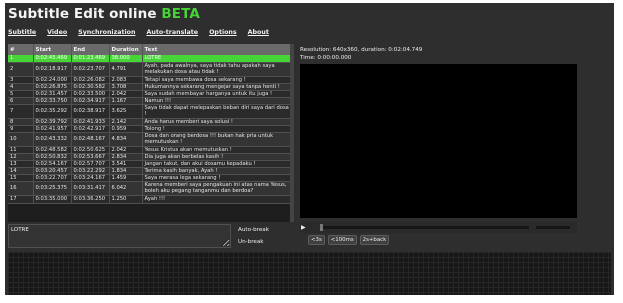  I want to click on seek-2s-back-button: 2s+back, so click(374, 240).